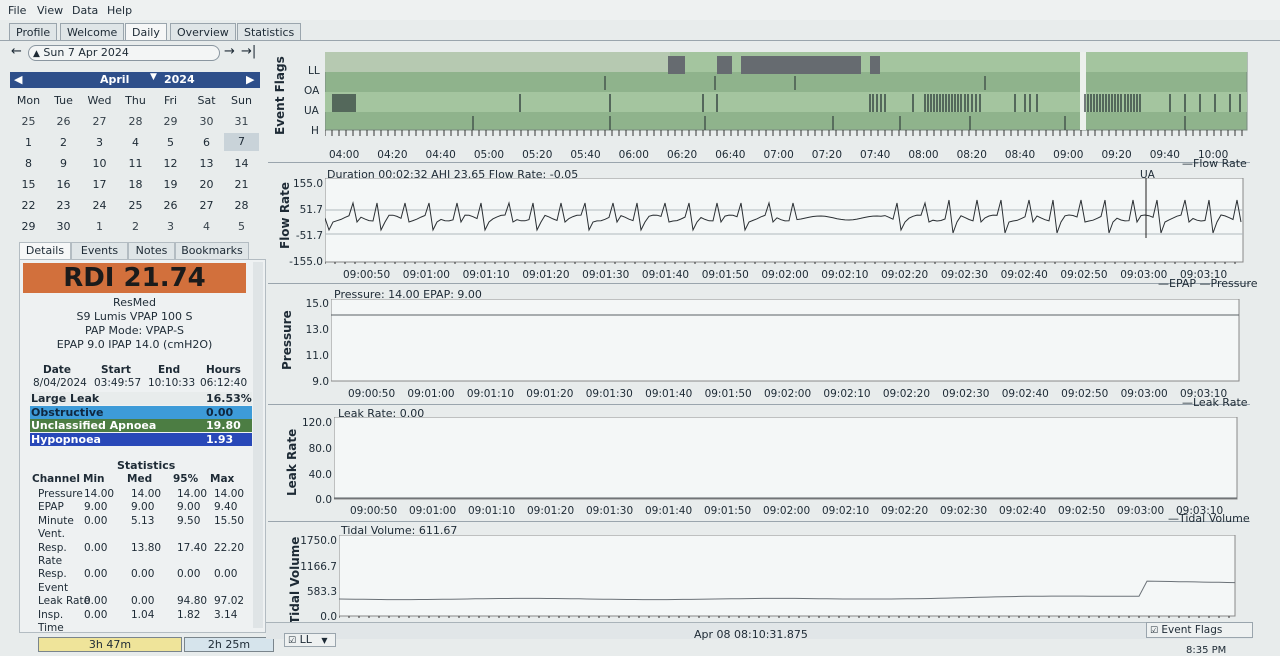 Image resolution: width=1280 pixels, height=656 pixels. What do you see at coordinates (321, 592) in the screenshot?
I see `tidal-ytick-3: 583.3` at bounding box center [321, 592].